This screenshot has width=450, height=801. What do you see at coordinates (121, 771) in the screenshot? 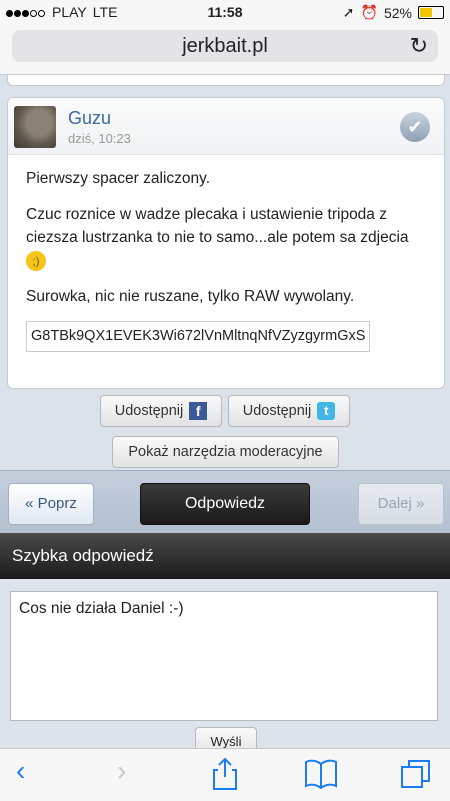
I see `chevron-right-icon: ›` at bounding box center [121, 771].